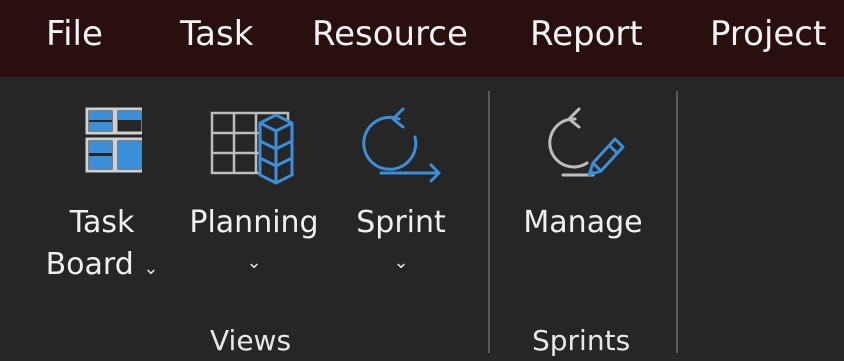  Describe the element at coordinates (401, 193) in the screenshot. I see `sprint-button: Sprint ⌄` at that location.